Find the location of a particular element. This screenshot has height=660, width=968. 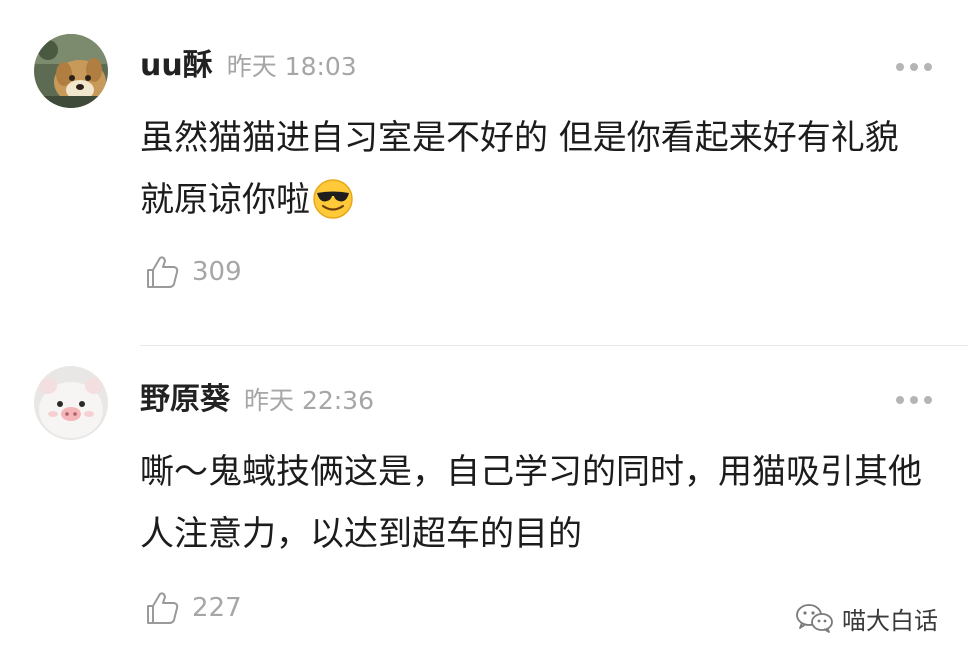

comment-header: 野原葵 昨天 22:36 is located at coordinates (257, 400).